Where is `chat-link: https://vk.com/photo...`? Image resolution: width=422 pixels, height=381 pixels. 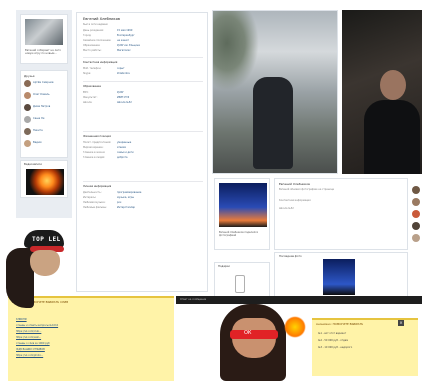
chat-link: https://vk.com/photo... is located at coordinates (86, 355).